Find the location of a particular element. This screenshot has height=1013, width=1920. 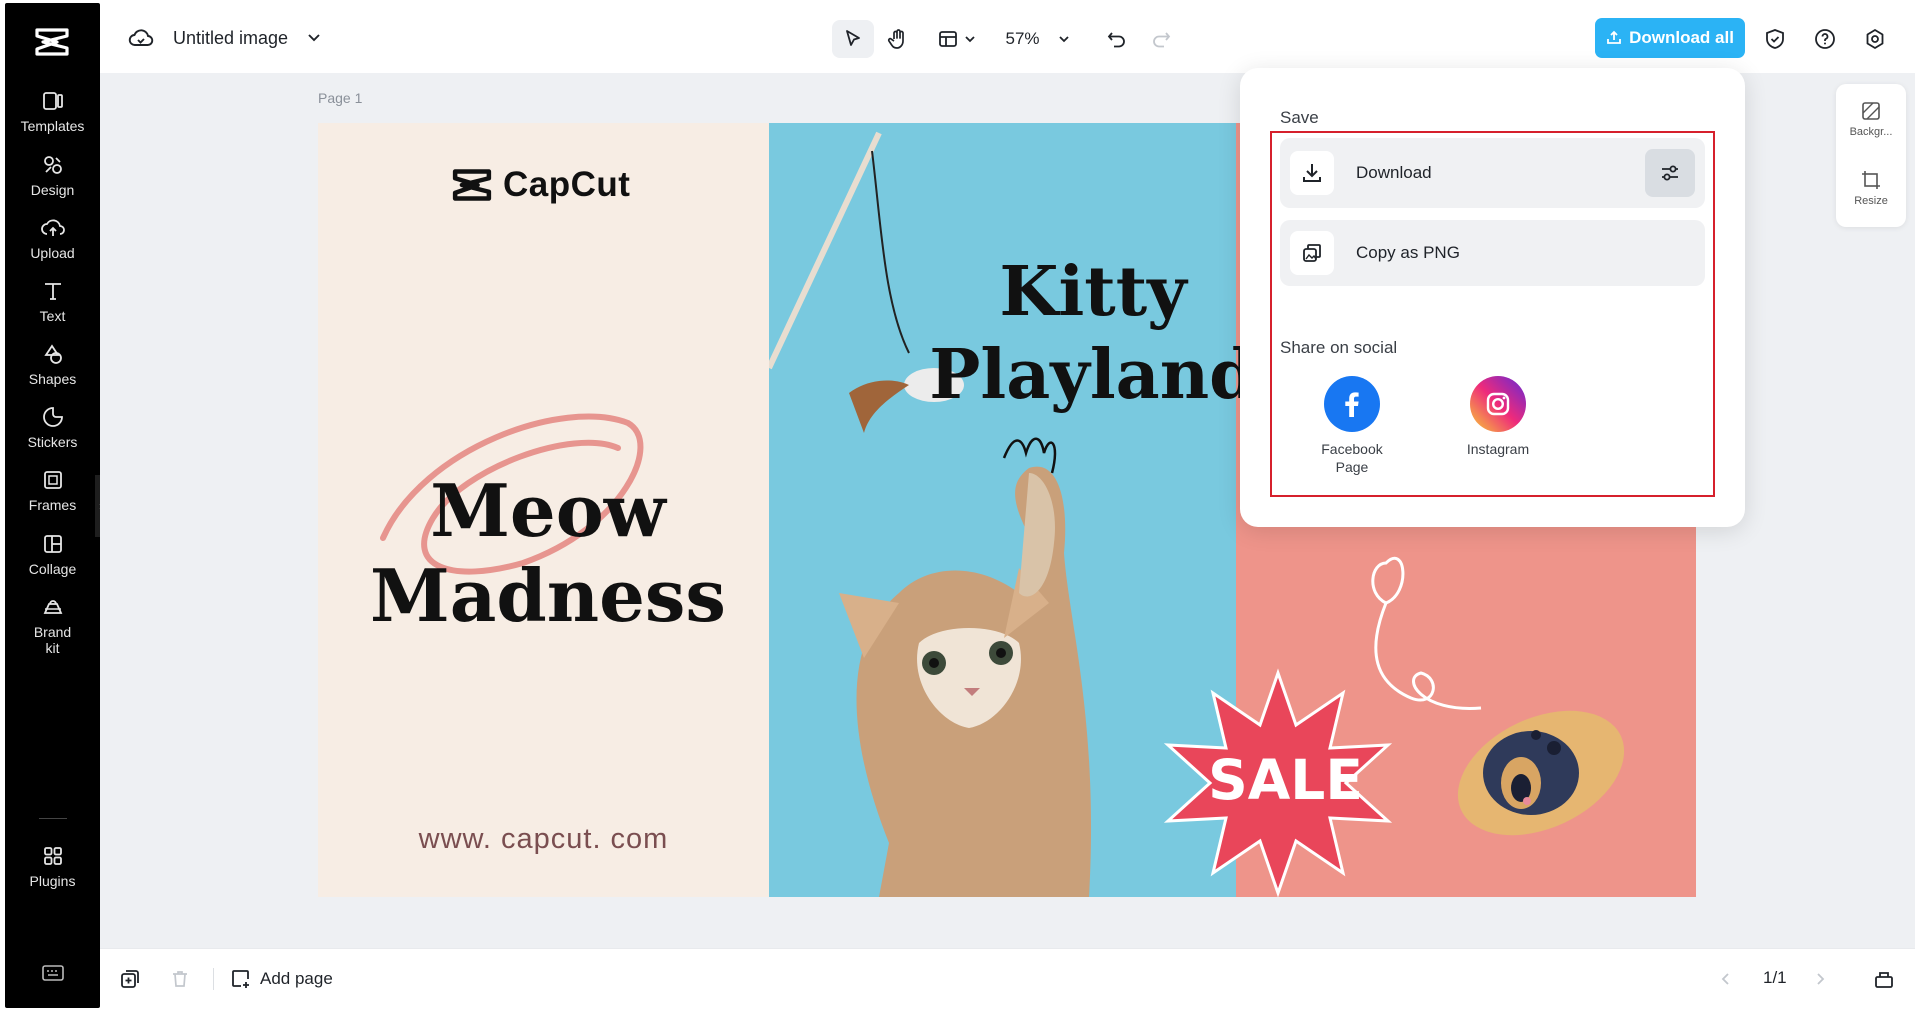

zoom-dropdown: 57% is located at coordinates (1037, 39).